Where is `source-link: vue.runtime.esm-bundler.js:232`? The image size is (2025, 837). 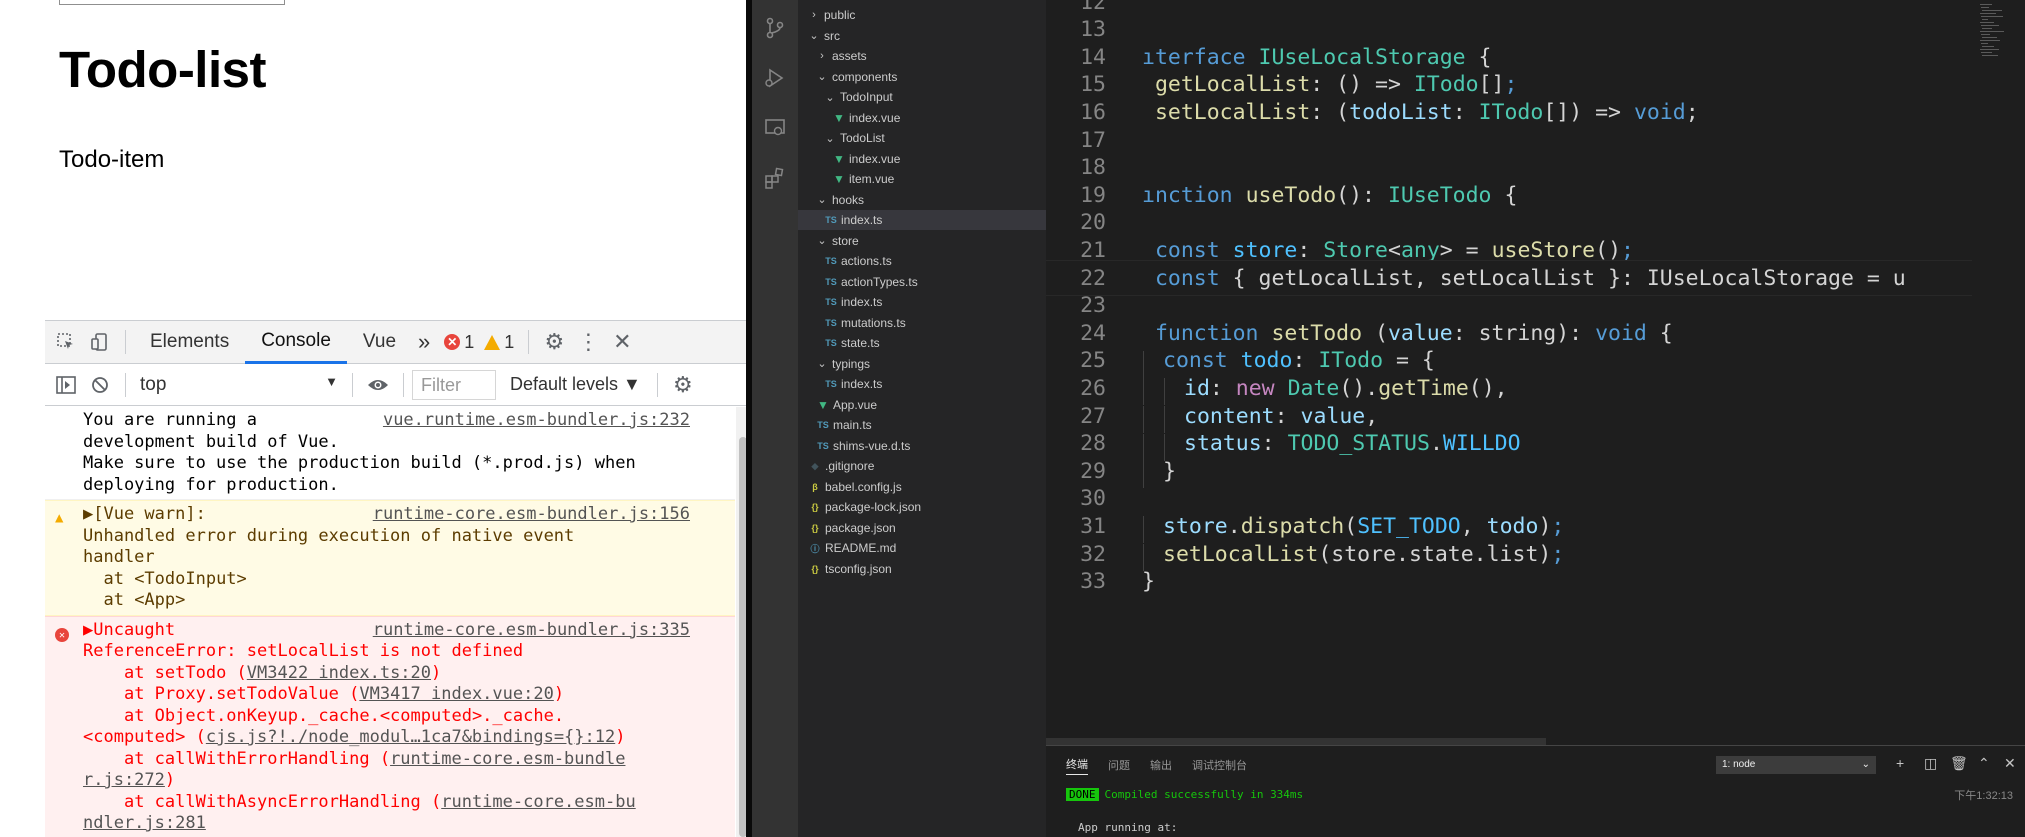
source-link: vue.runtime.esm-bundler.js:232 is located at coordinates (536, 421).